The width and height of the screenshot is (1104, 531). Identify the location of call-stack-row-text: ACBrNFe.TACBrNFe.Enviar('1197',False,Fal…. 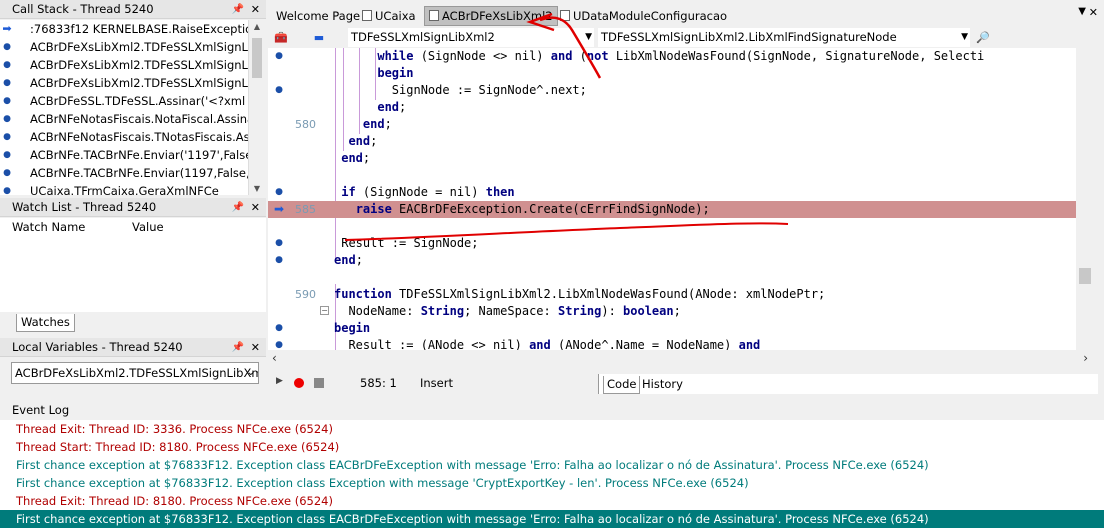
(139, 155).